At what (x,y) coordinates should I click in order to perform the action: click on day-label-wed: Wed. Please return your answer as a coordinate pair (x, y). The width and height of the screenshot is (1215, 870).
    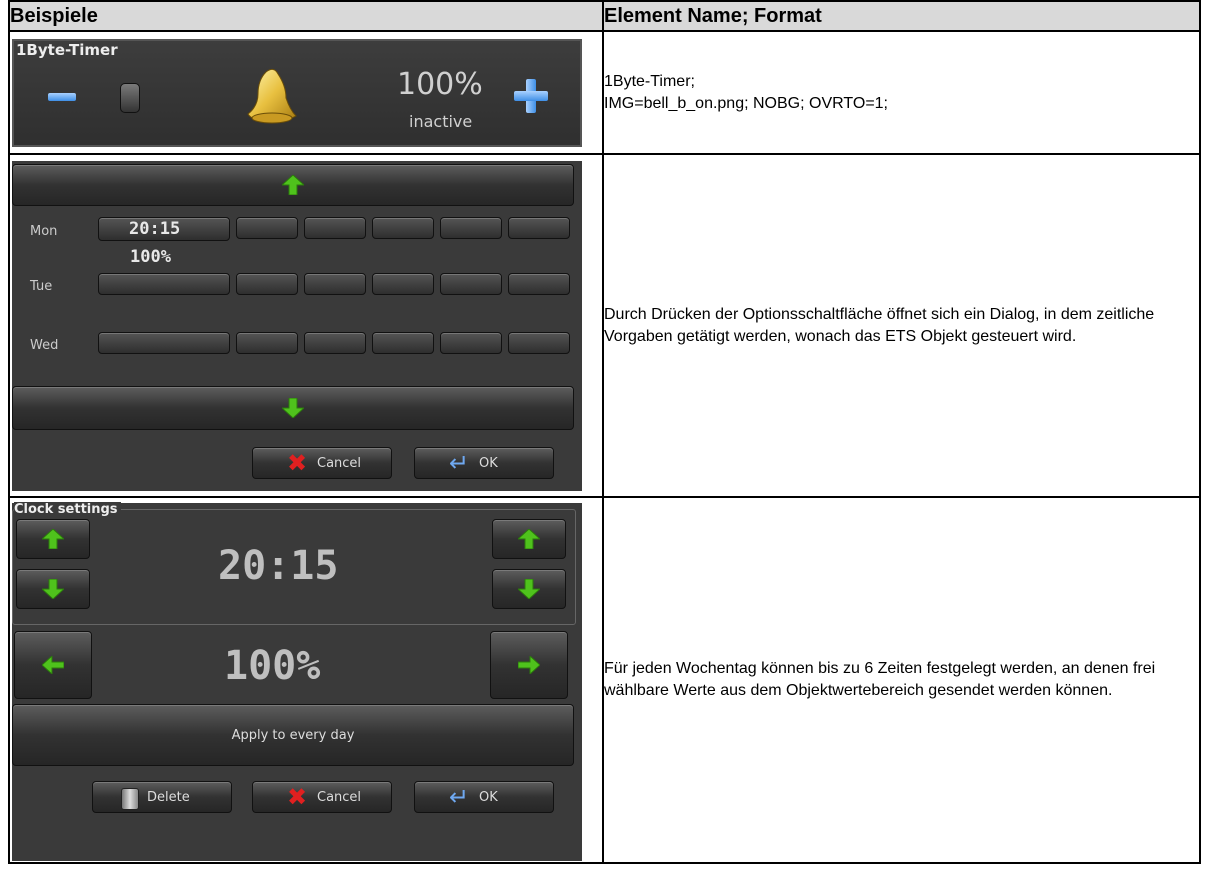
    Looking at the image, I should click on (44, 345).